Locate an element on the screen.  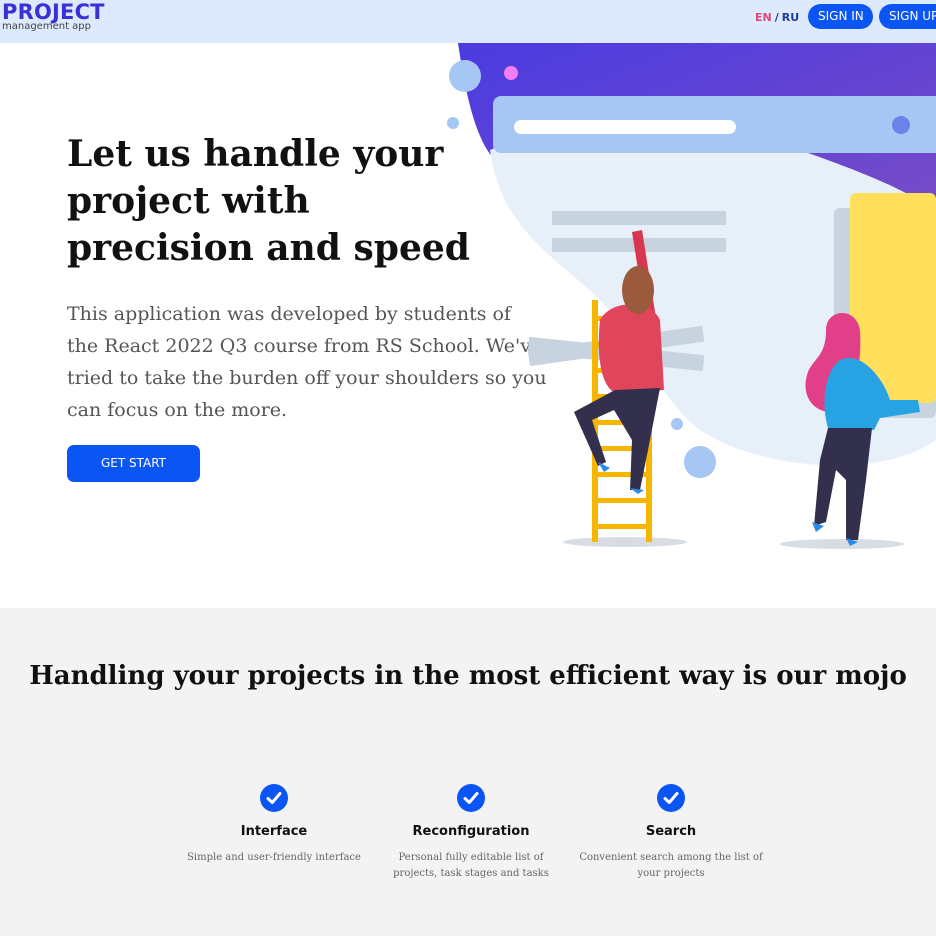
feature-description: Simple and user-friendly interface is located at coordinates (274, 857).